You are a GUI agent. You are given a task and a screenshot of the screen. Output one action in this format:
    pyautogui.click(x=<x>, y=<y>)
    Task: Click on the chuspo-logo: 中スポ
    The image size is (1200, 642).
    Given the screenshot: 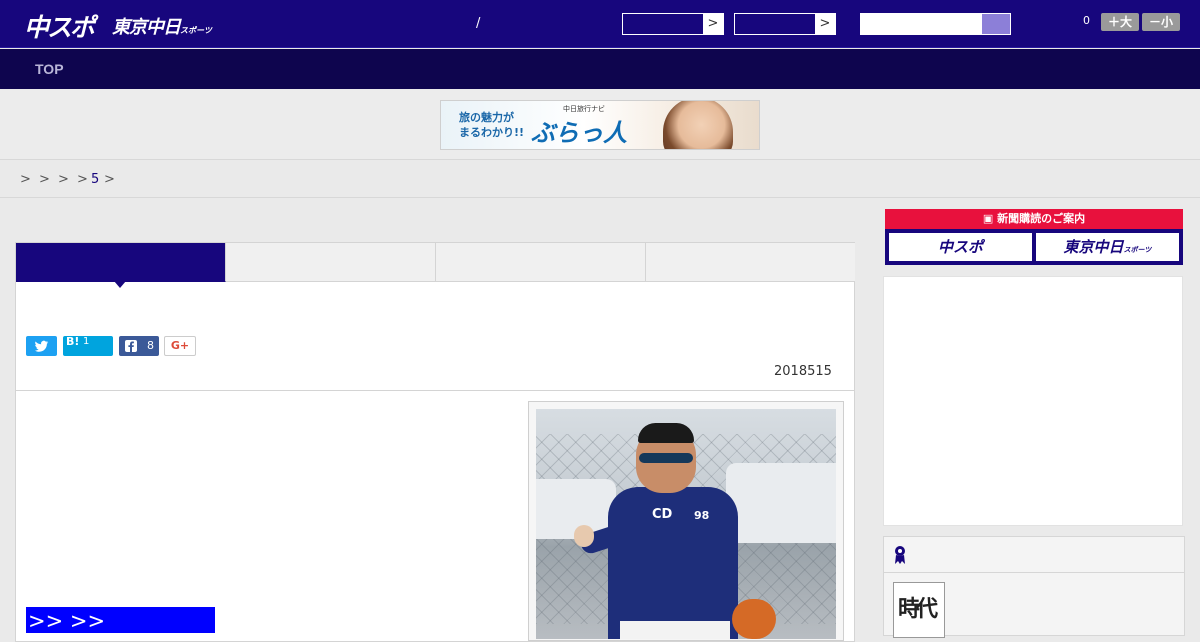 What is the action you would take?
    pyautogui.click(x=59, y=26)
    